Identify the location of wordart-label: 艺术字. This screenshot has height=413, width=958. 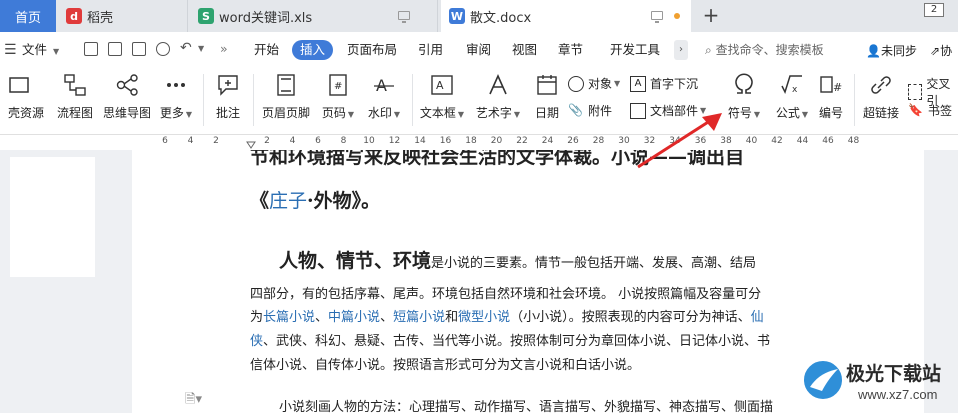
(493, 113).